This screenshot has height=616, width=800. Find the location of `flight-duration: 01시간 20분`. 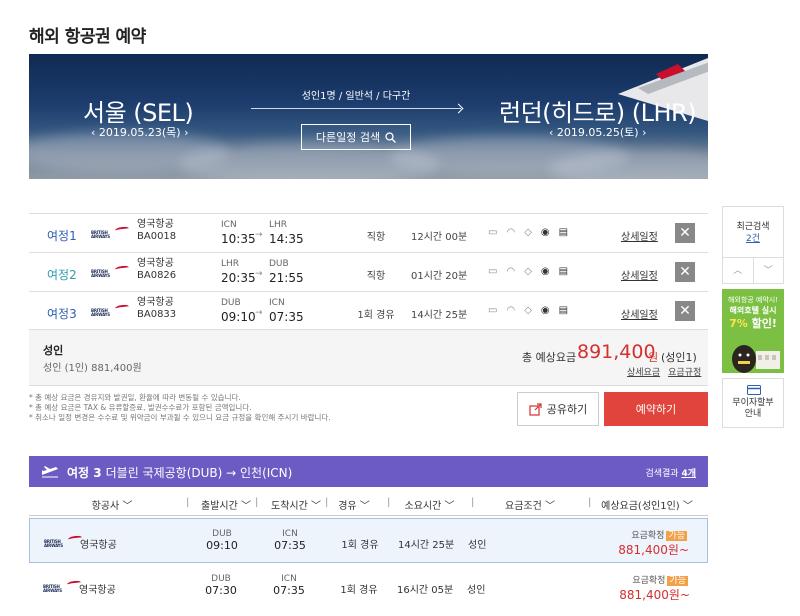

flight-duration: 01시간 20분 is located at coordinates (439, 276).